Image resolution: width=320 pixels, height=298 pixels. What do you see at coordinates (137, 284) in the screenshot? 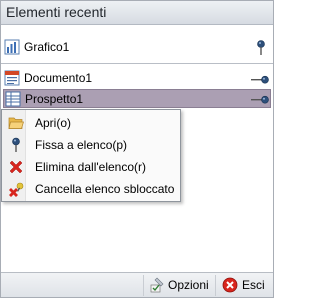
I see `panel-footer: Opzioni Esci` at bounding box center [137, 284].